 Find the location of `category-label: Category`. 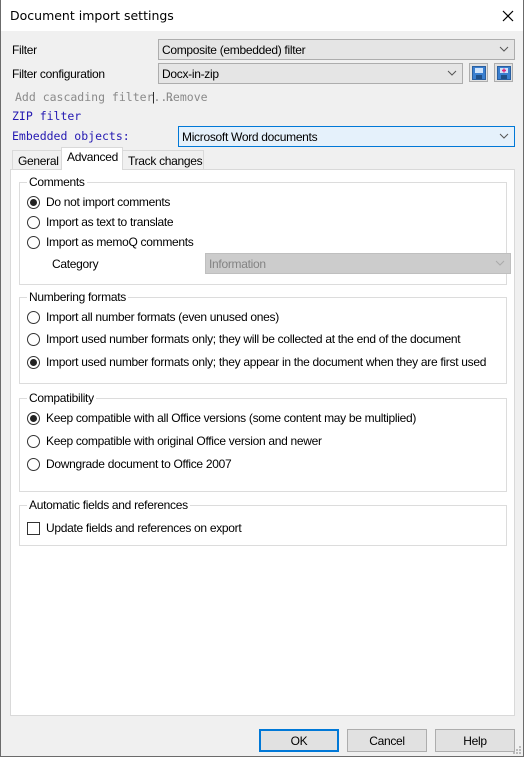

category-label: Category is located at coordinates (75, 264).